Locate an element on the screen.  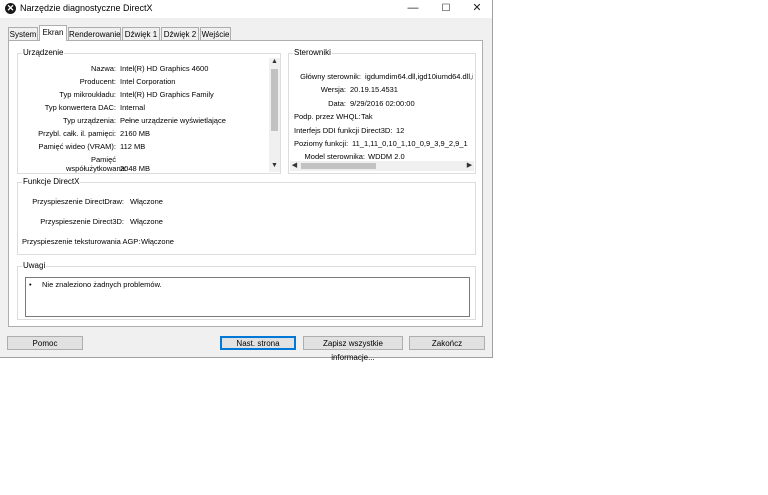
tab-dzwiek-1: Dźwięk 1 is located at coordinates (141, 33).